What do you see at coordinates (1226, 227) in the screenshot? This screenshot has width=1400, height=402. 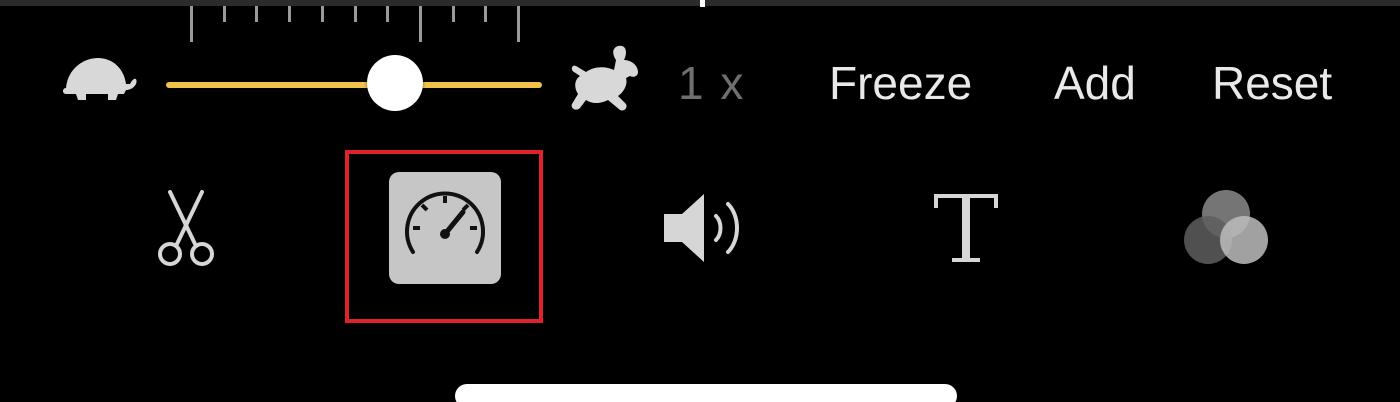 I see `tool-filters` at bounding box center [1226, 227].